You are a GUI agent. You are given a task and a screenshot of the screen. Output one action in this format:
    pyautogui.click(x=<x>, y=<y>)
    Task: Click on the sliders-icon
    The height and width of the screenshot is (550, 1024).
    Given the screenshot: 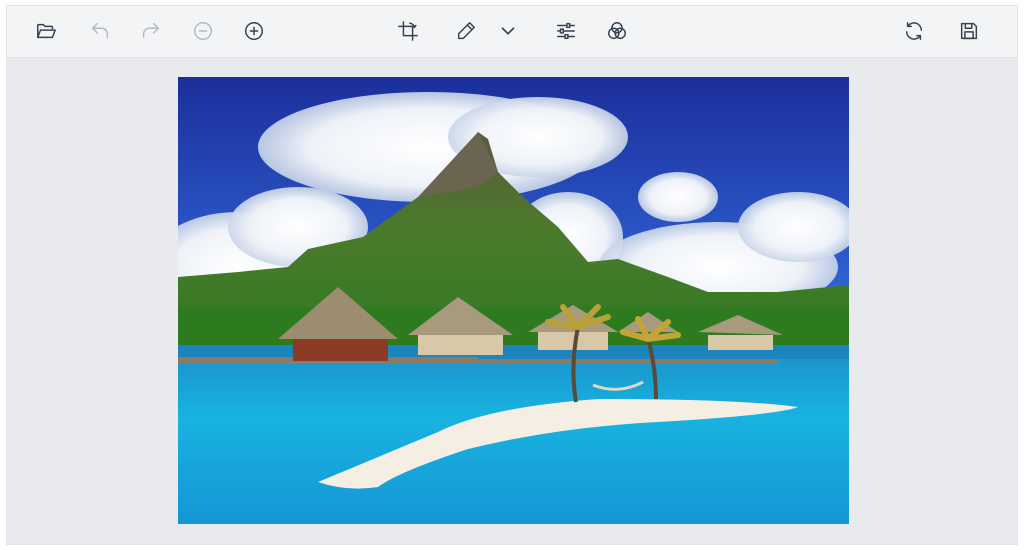 What is the action you would take?
    pyautogui.click(x=566, y=31)
    